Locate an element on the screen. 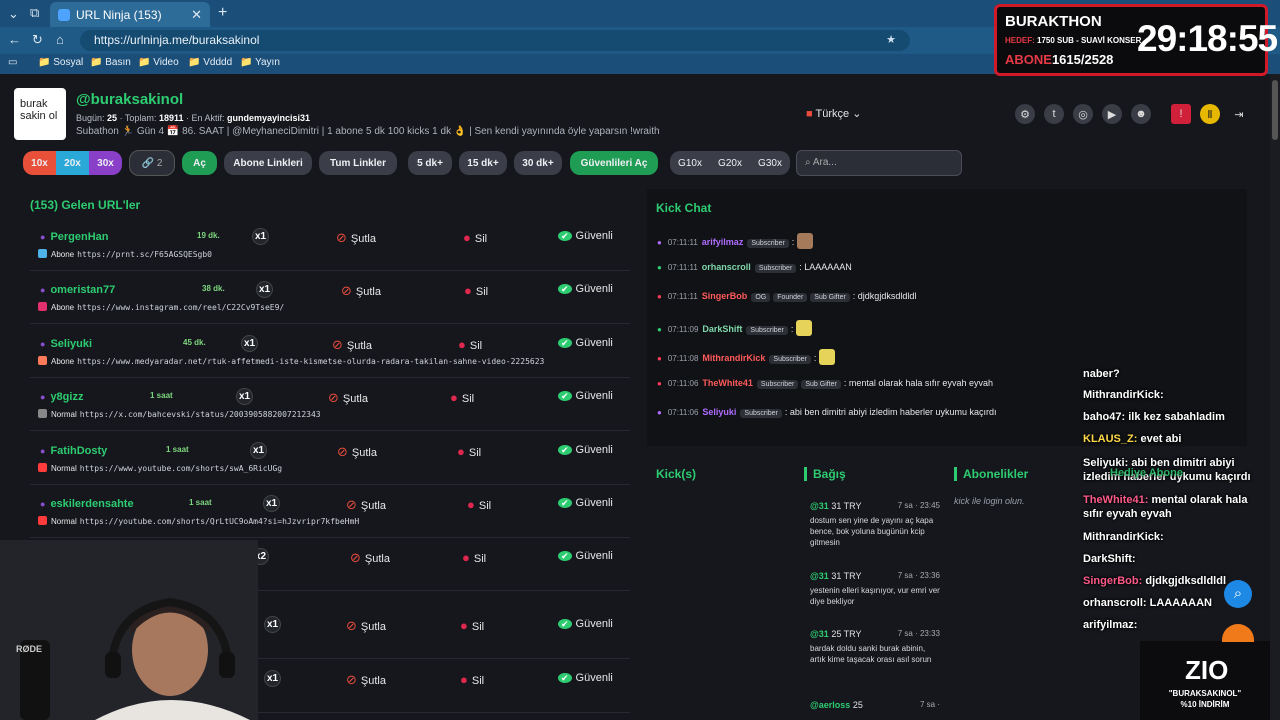 This screenshot has height=720, width=1280. subscriber-links-button: Abone Linkleri is located at coordinates (268, 163).